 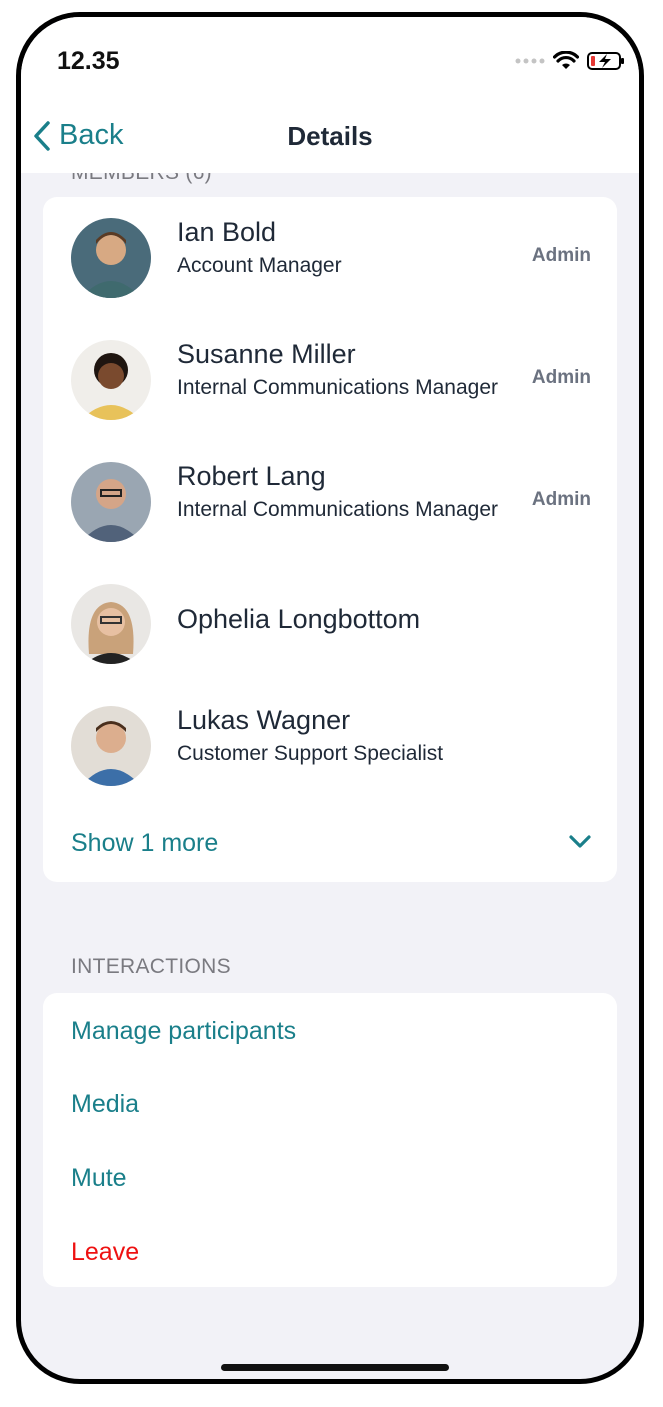 I want to click on wifi-icon, so click(x=566, y=60).